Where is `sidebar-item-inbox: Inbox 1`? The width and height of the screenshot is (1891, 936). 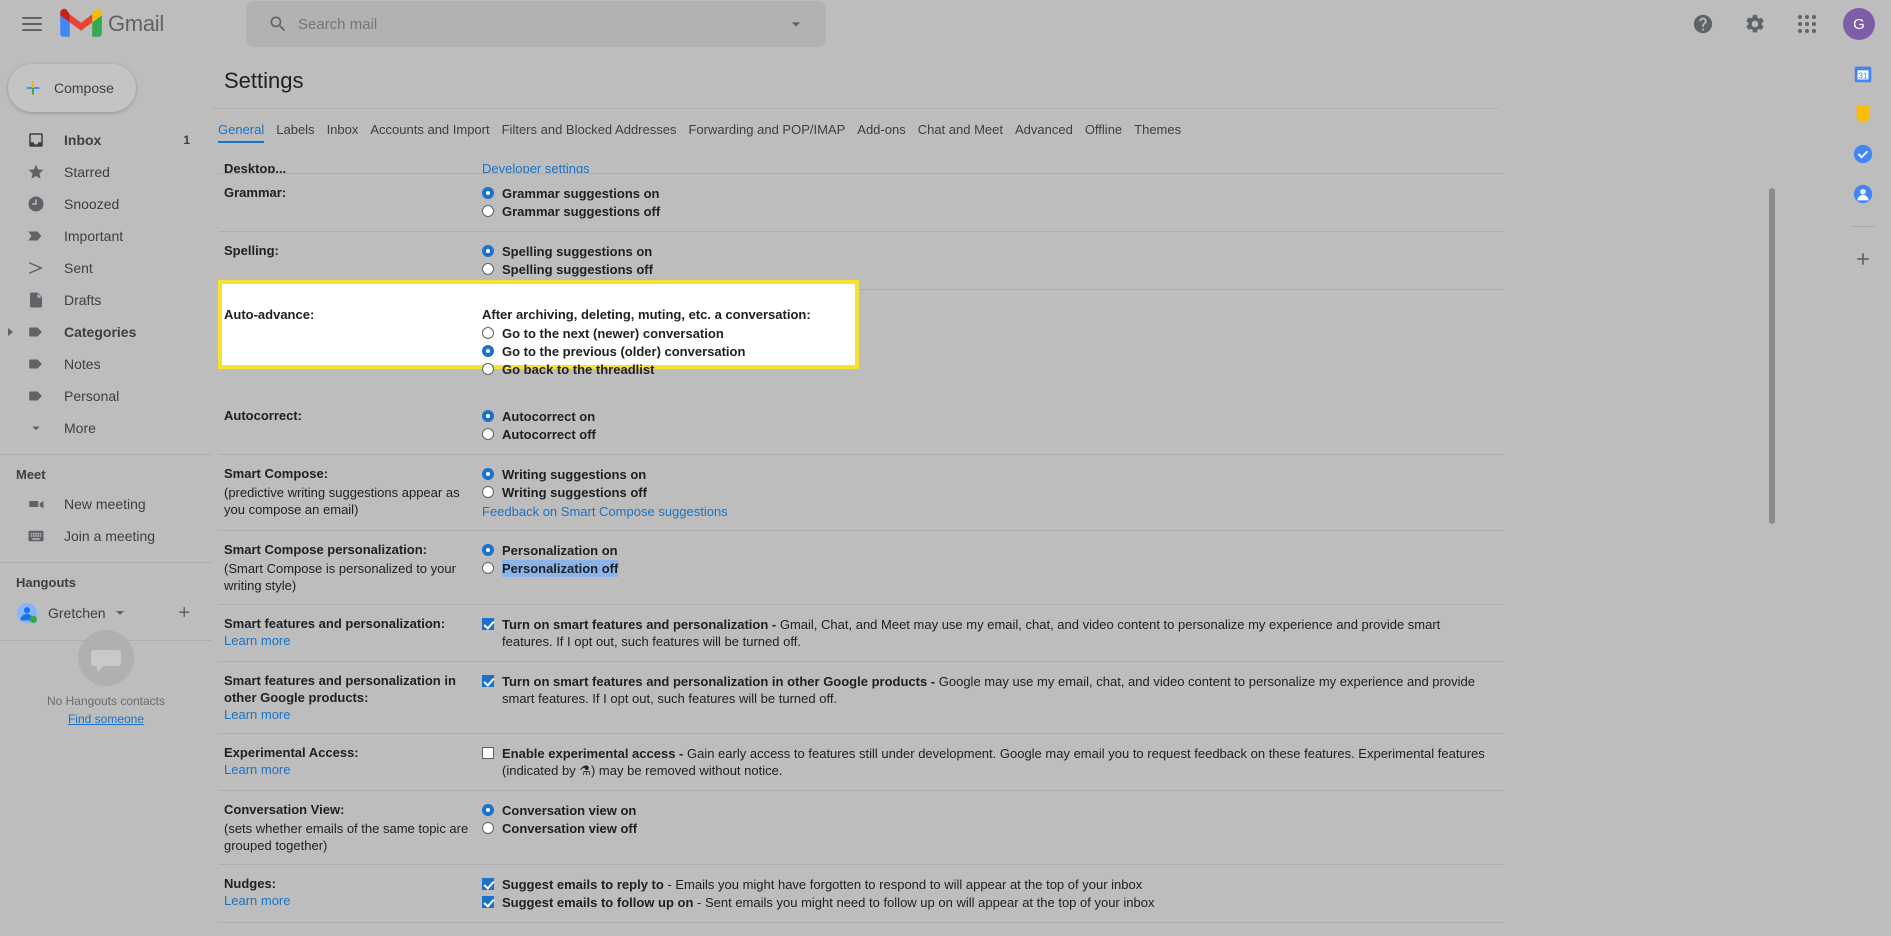
sidebar-item-inbox: Inbox 1 is located at coordinates (106, 140).